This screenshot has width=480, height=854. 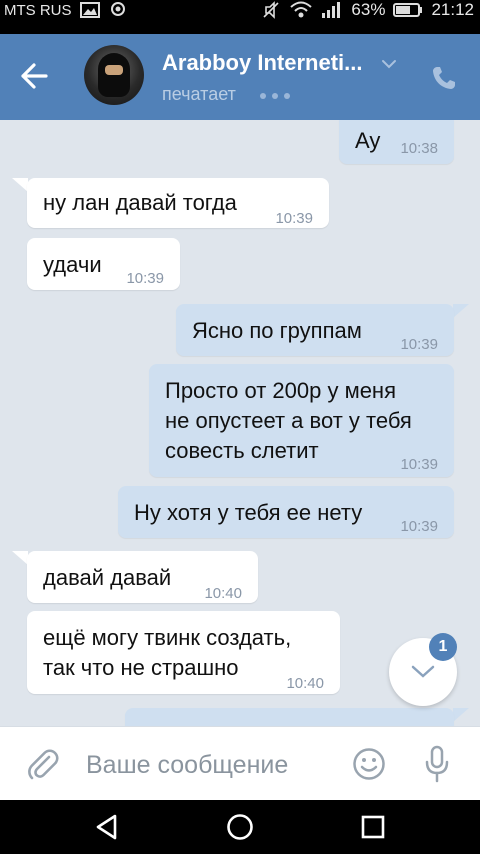 I want to click on message-bubble-incoming: удачи 10:39, so click(x=103, y=264).